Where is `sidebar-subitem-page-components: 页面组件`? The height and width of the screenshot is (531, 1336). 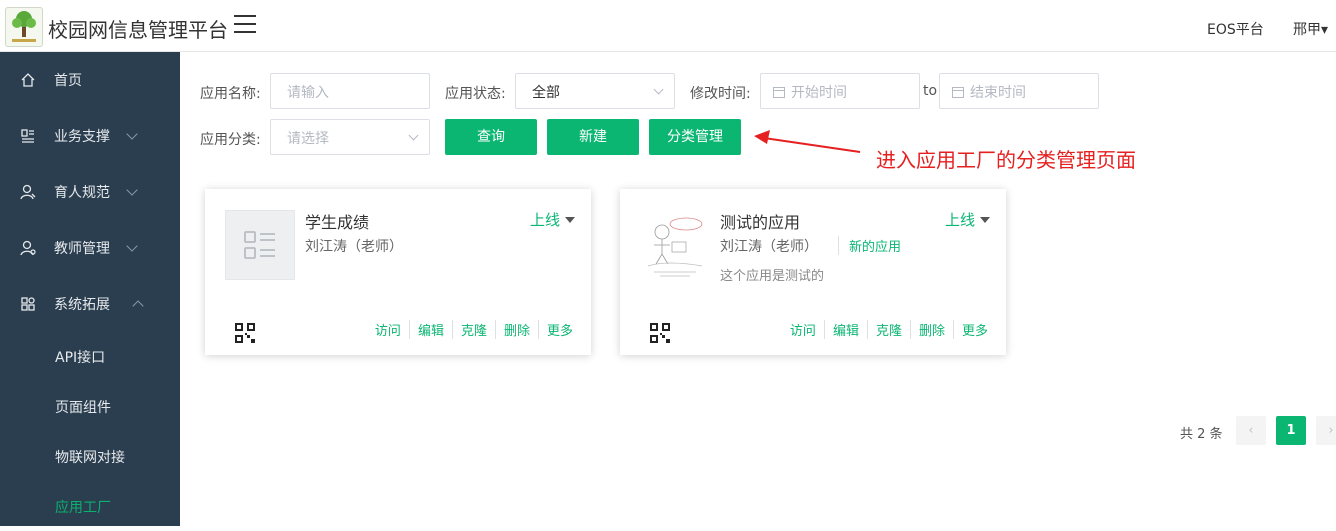
sidebar-subitem-page-components: 页面组件 is located at coordinates (90, 406).